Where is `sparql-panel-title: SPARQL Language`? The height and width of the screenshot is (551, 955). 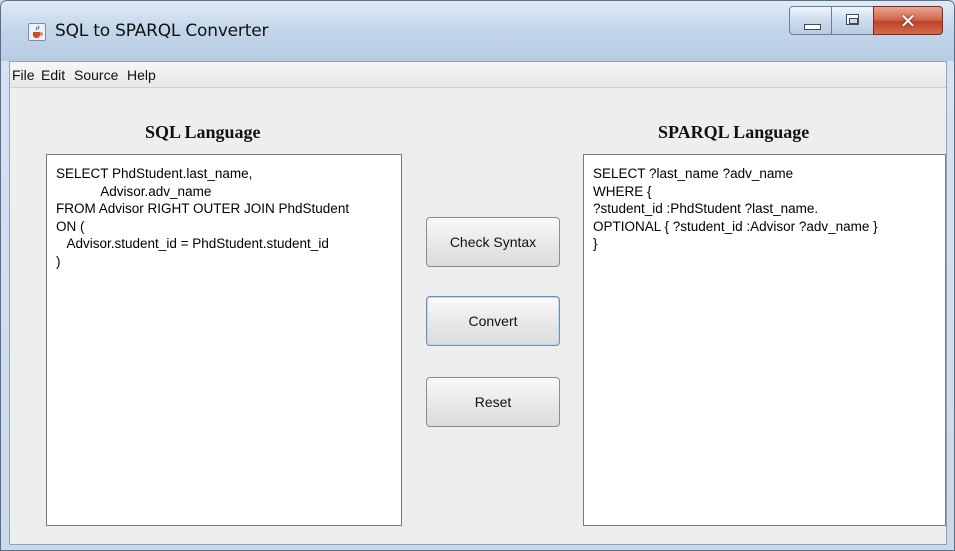
sparql-panel-title: SPARQL Language is located at coordinates (734, 132).